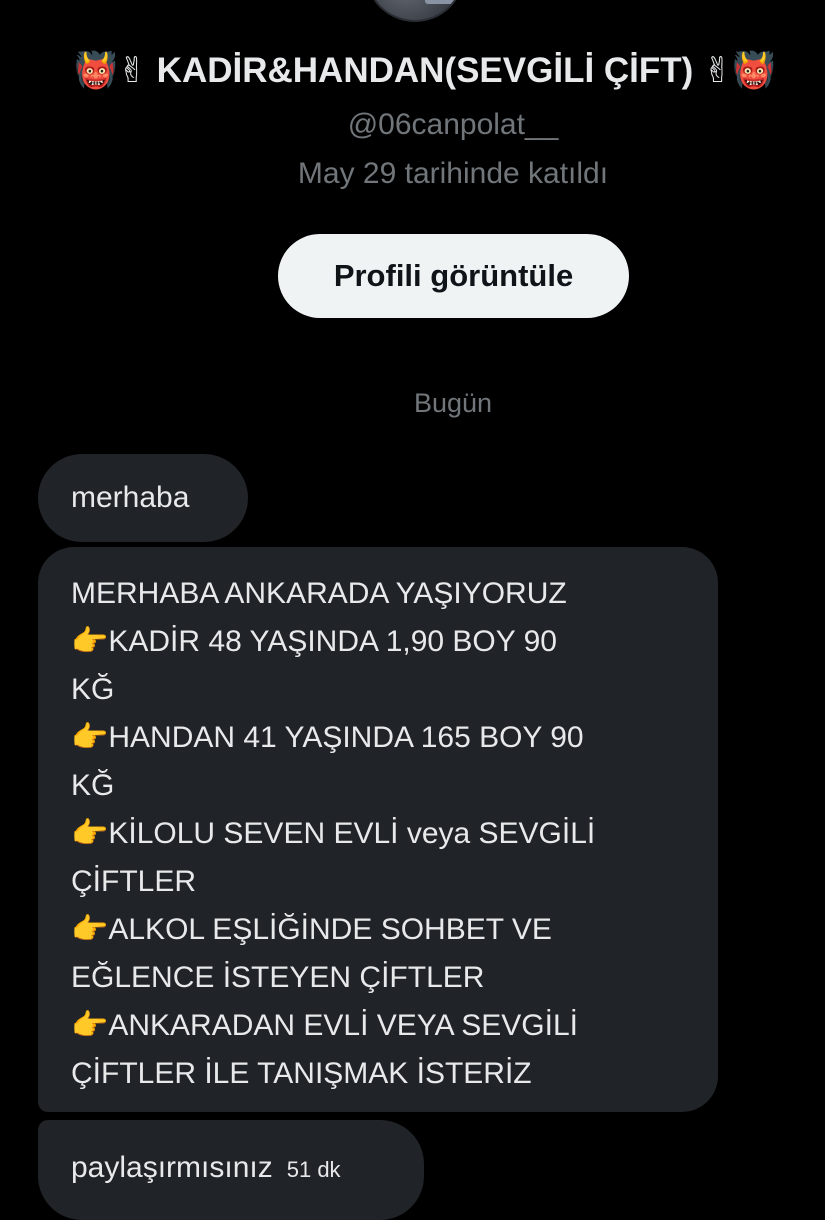 The width and height of the screenshot is (825, 1220). What do you see at coordinates (301, 1073) in the screenshot?
I see `message-line: ÇİFTLER İLE TANIŞMAK İSTERİZ` at bounding box center [301, 1073].